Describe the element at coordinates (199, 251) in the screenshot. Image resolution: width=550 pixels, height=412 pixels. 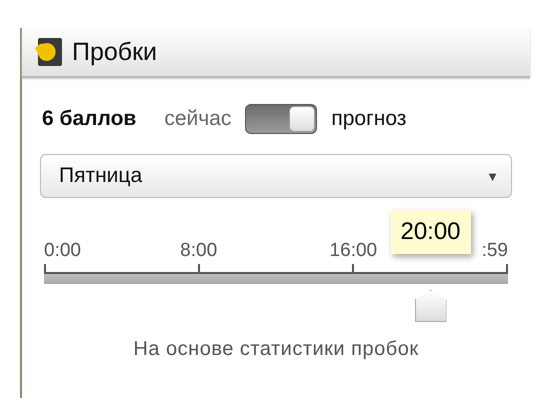
I see `time-label: 8:00` at that location.